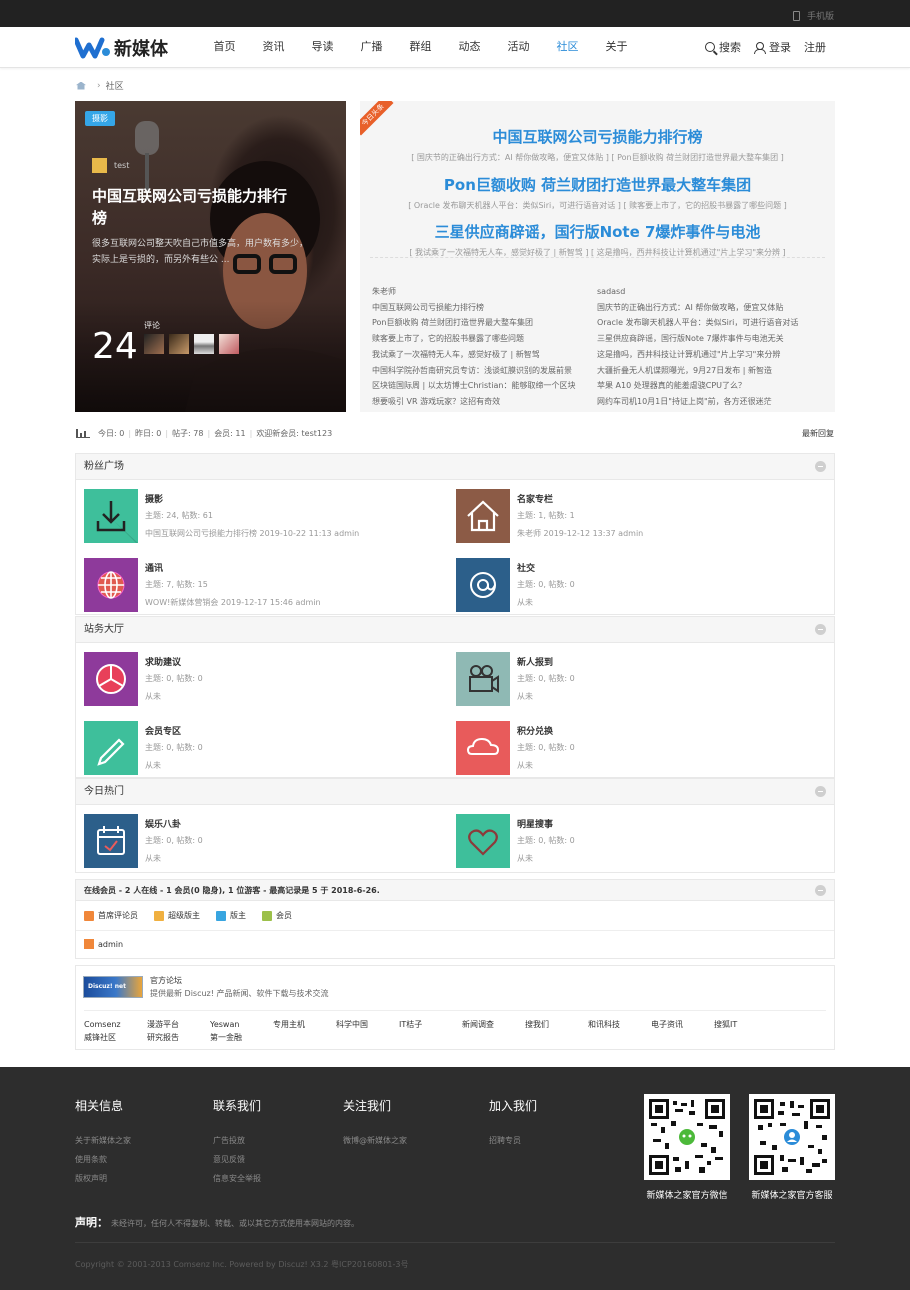 The image size is (910, 1290). What do you see at coordinates (723, 47) in the screenshot?
I see `search-button: 搜索` at bounding box center [723, 47].